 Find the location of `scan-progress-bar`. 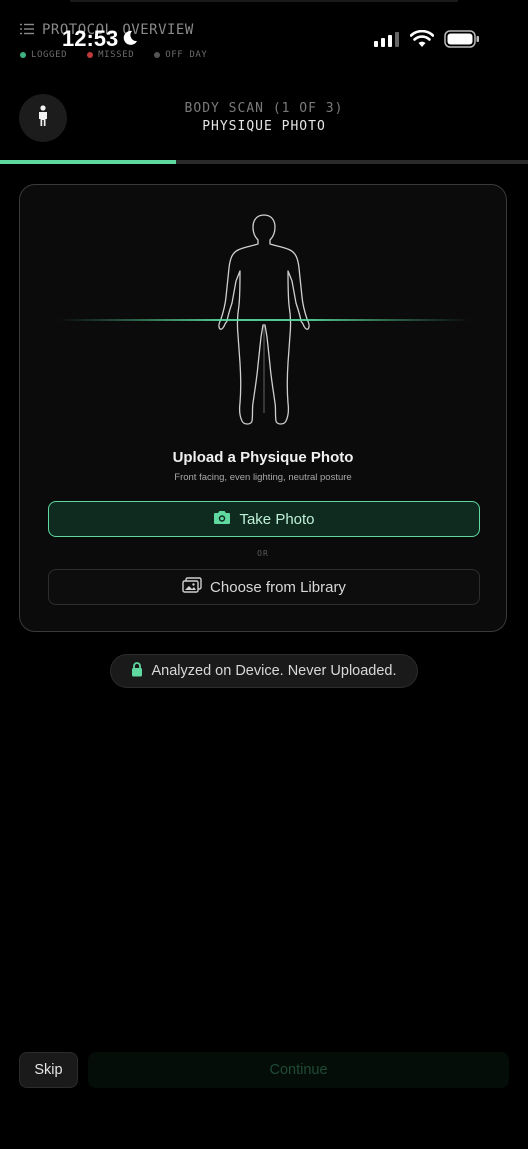

scan-progress-bar is located at coordinates (264, 162).